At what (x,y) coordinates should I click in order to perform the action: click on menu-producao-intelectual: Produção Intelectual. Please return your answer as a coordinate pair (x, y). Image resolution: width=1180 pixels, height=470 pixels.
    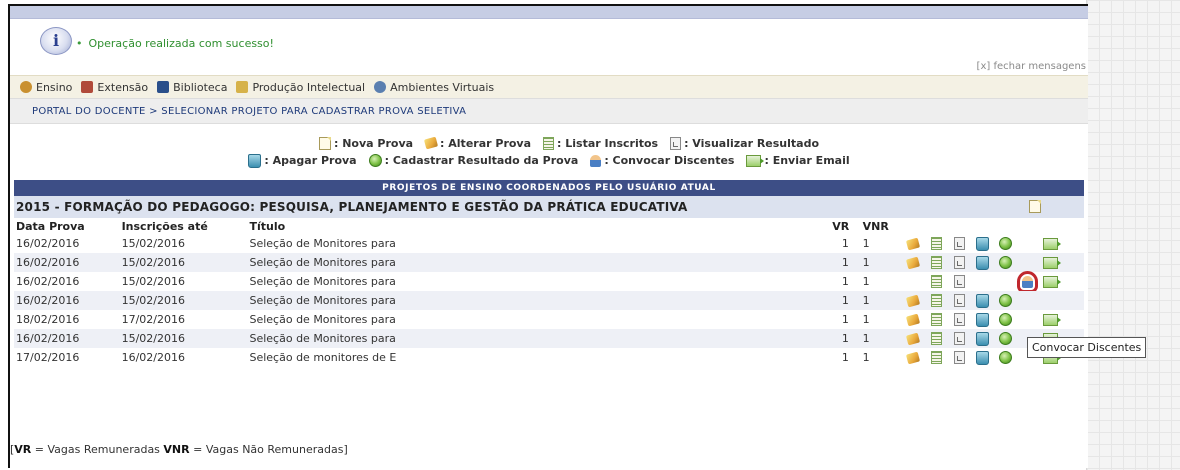
    Looking at the image, I should click on (300, 87).